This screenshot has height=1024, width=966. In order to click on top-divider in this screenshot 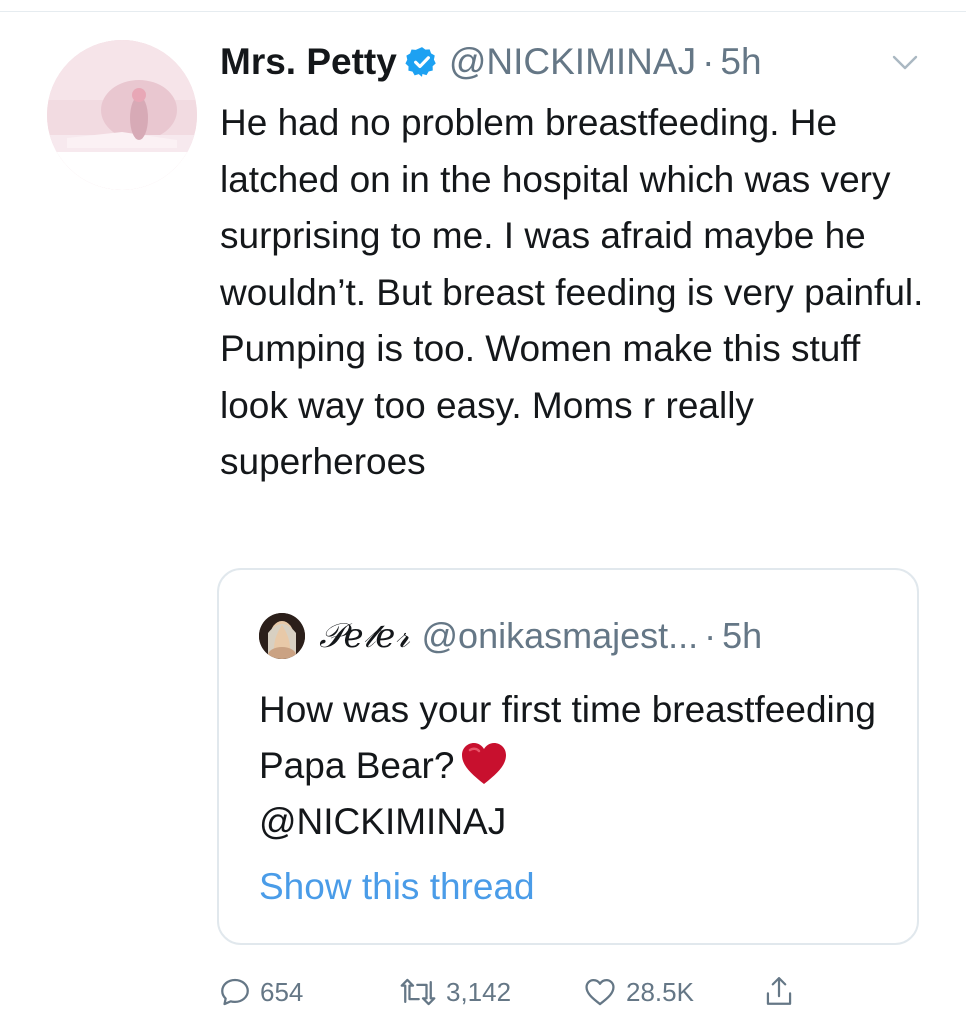, I will do `click(483, 11)`.